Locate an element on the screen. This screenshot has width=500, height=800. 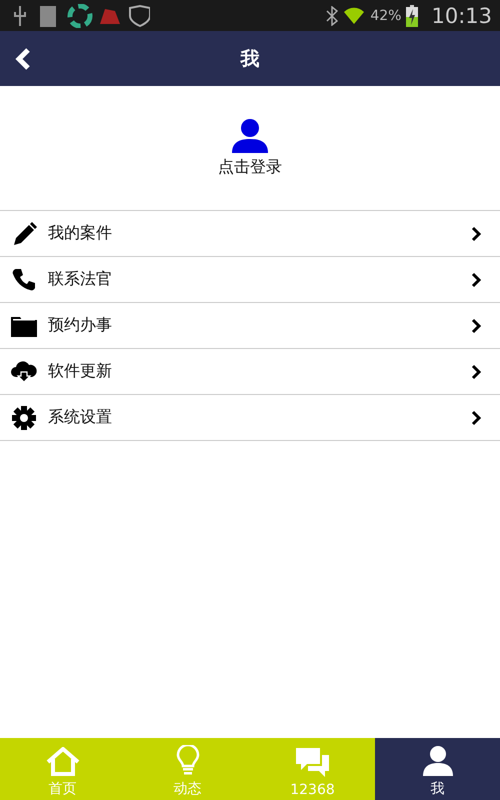
wifi-icon is located at coordinates (354, 16).